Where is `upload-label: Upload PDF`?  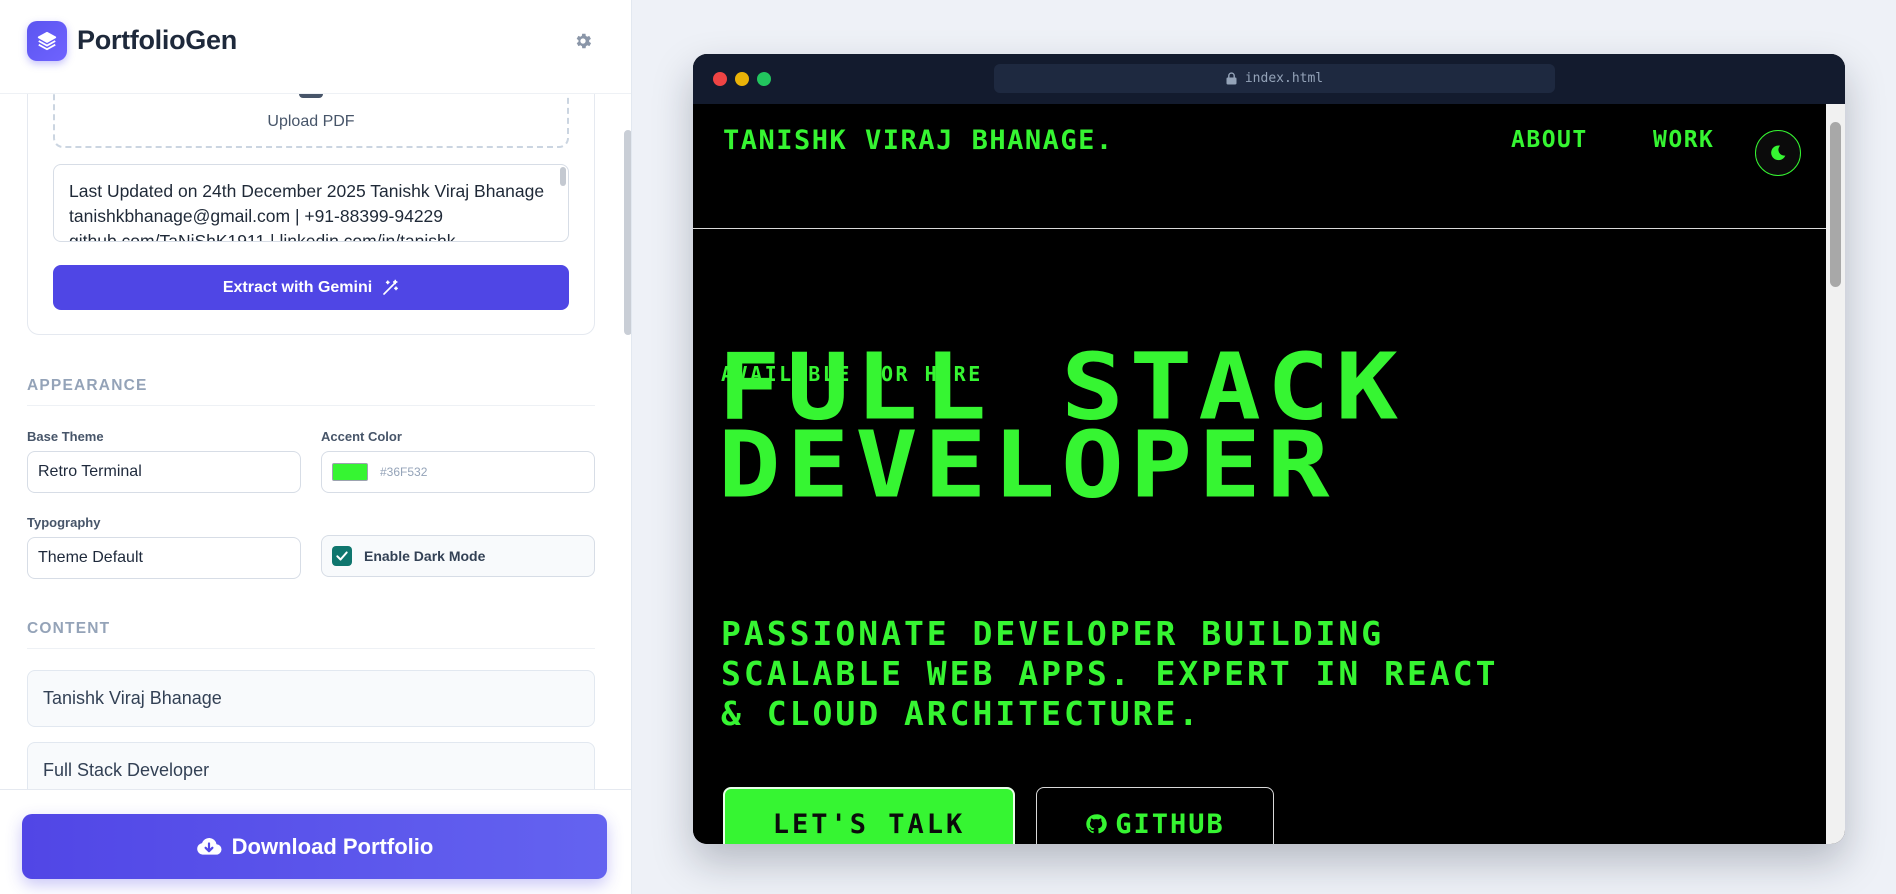 upload-label: Upload PDF is located at coordinates (311, 122).